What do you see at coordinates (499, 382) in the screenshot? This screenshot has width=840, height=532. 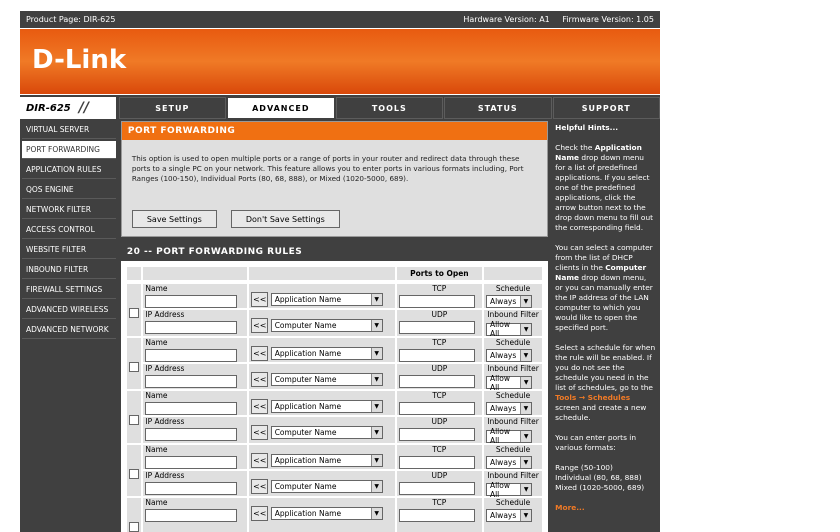 I see `inbound-filter-select-value: Allow All` at bounding box center [499, 382].